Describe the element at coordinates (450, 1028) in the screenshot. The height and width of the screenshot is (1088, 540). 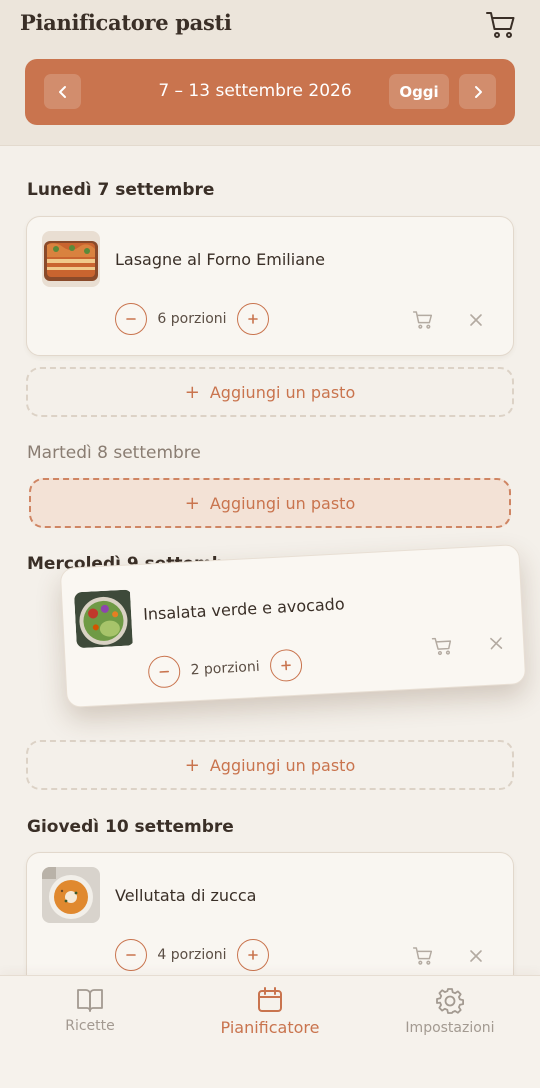
I see `nav-label: Impostazioni` at that location.